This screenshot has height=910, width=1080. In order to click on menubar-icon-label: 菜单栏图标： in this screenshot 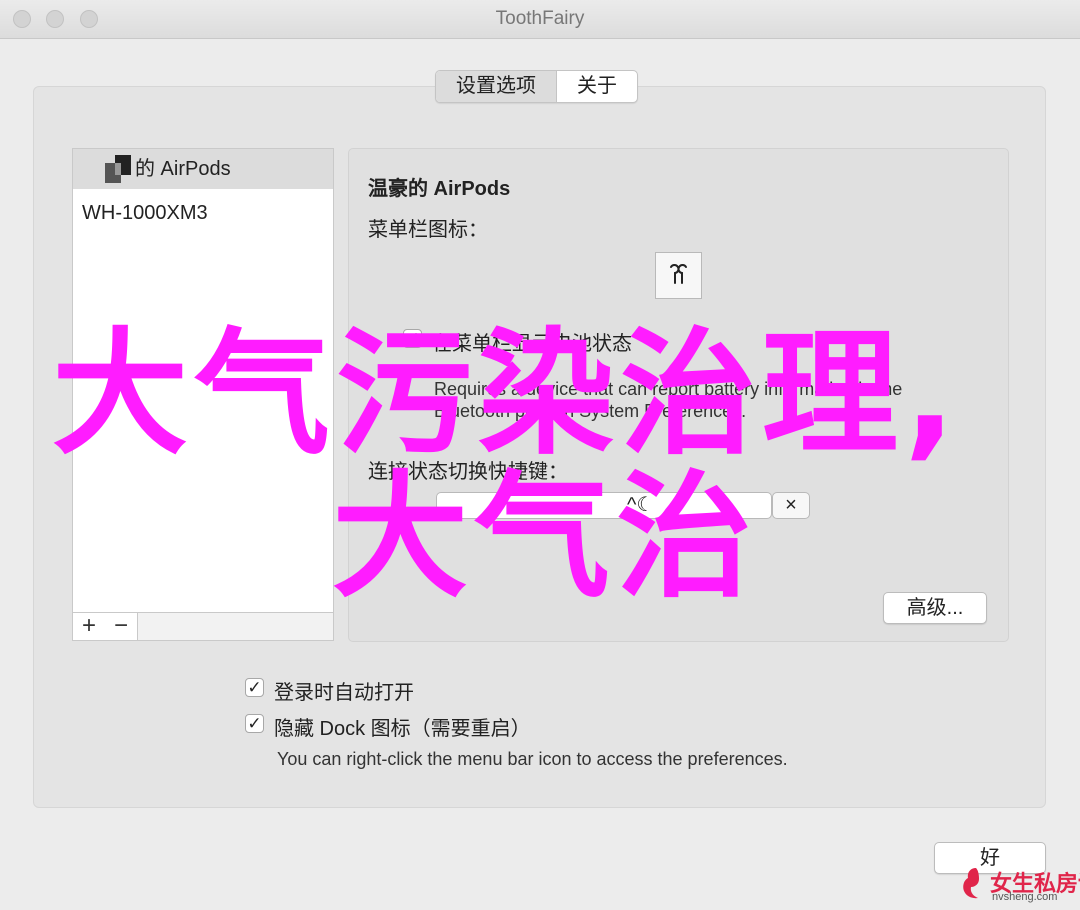, I will do `click(428, 230)`.